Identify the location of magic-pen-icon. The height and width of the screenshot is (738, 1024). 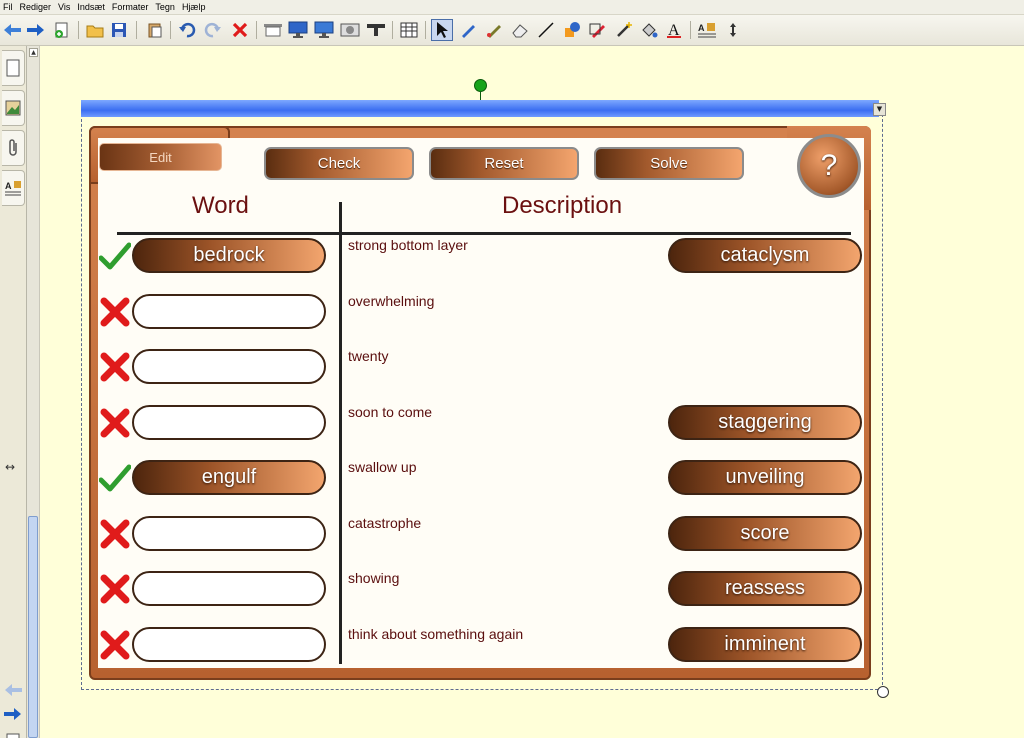
(624, 30).